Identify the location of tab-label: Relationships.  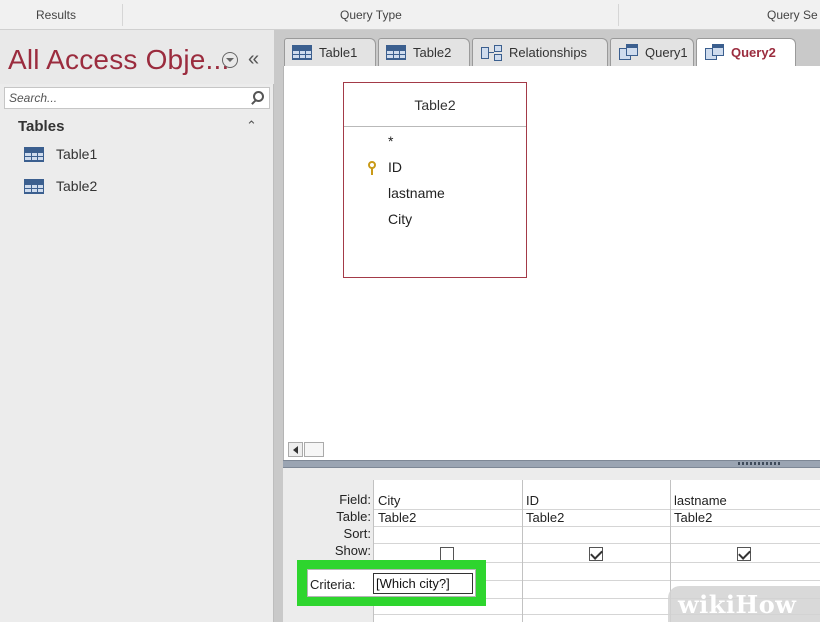
(548, 52).